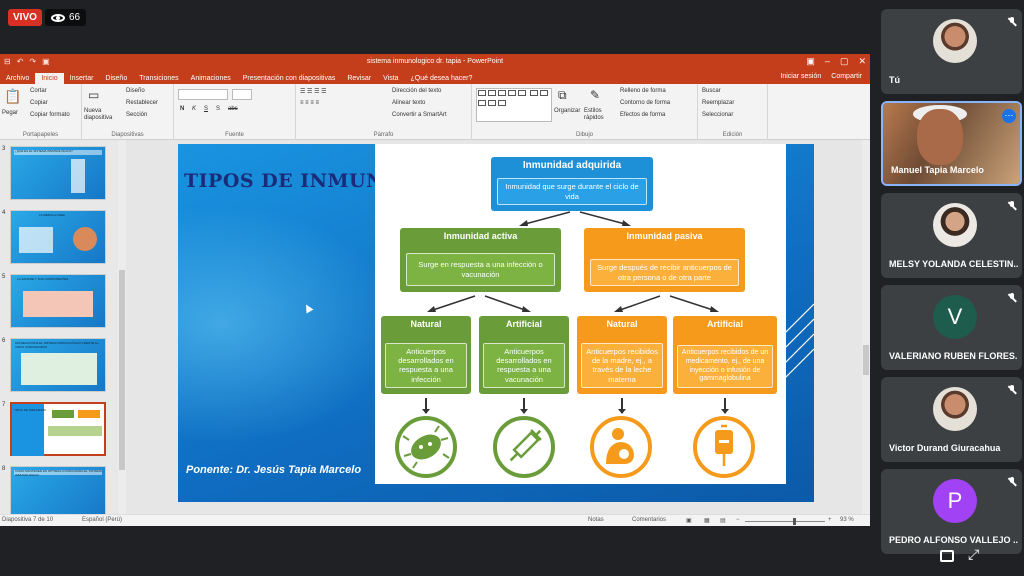 The image size is (1024, 576). What do you see at coordinates (419, 115) in the screenshot?
I see `smartart-button: Convertir a SmartArt` at bounding box center [419, 115].